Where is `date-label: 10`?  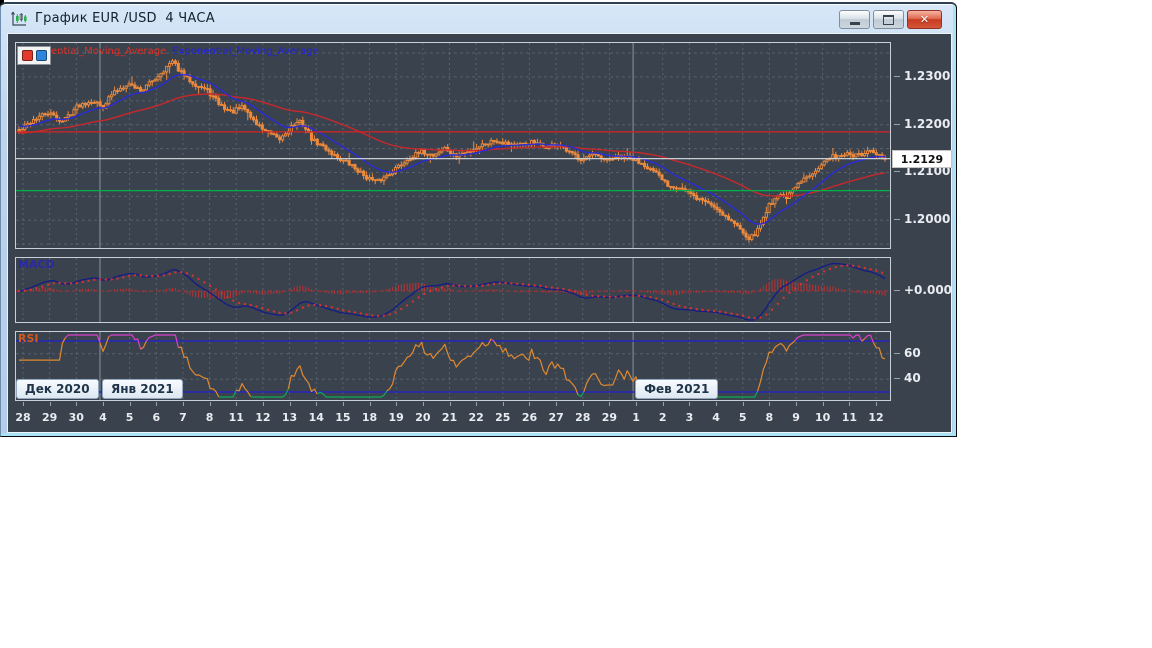
date-label: 10 is located at coordinates (823, 417).